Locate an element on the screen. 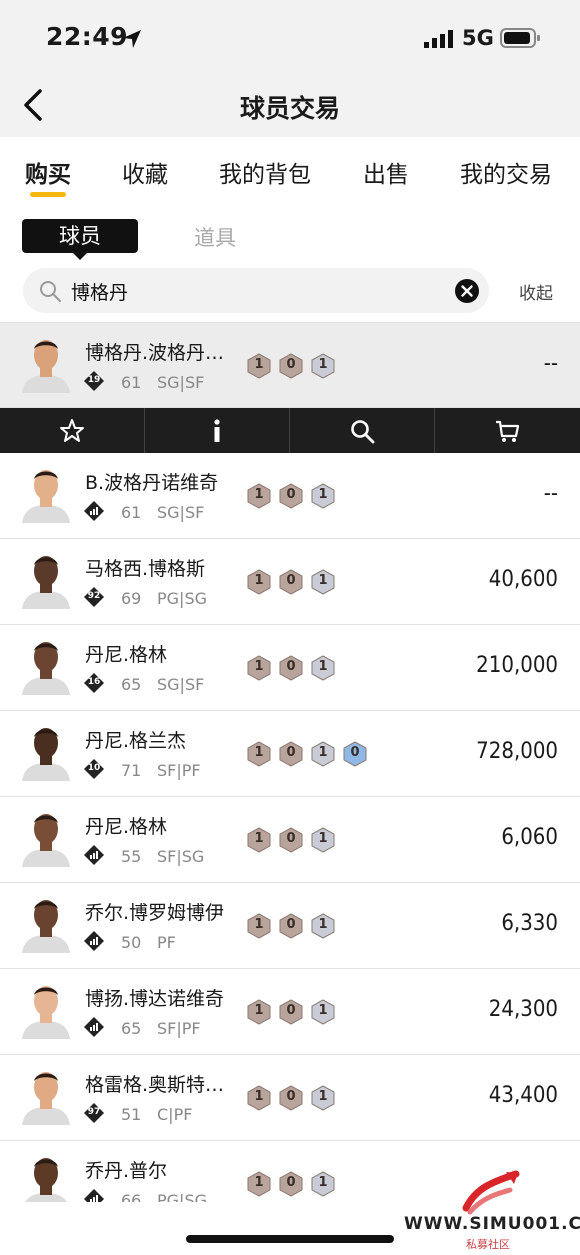  player-overall: 55 is located at coordinates (131, 856).